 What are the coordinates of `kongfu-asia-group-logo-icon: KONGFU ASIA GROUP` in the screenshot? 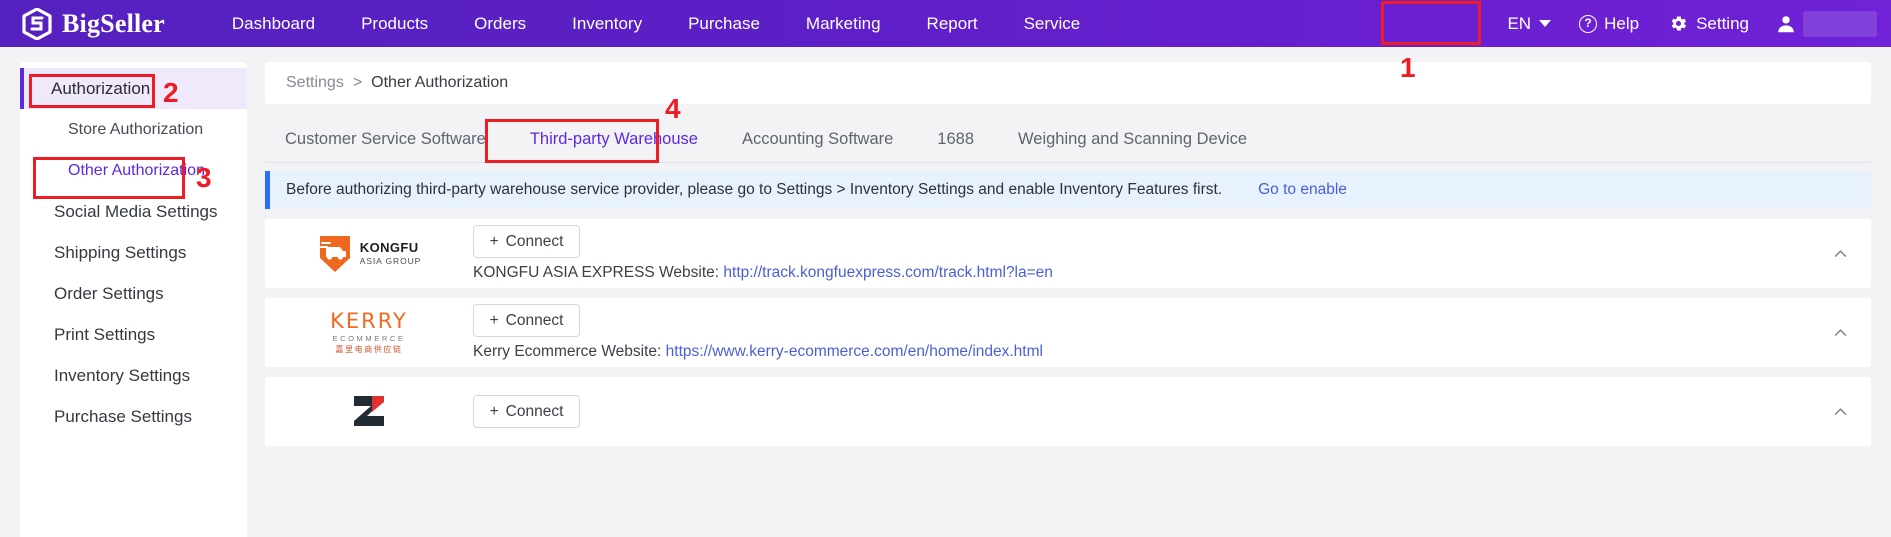 It's located at (369, 254).